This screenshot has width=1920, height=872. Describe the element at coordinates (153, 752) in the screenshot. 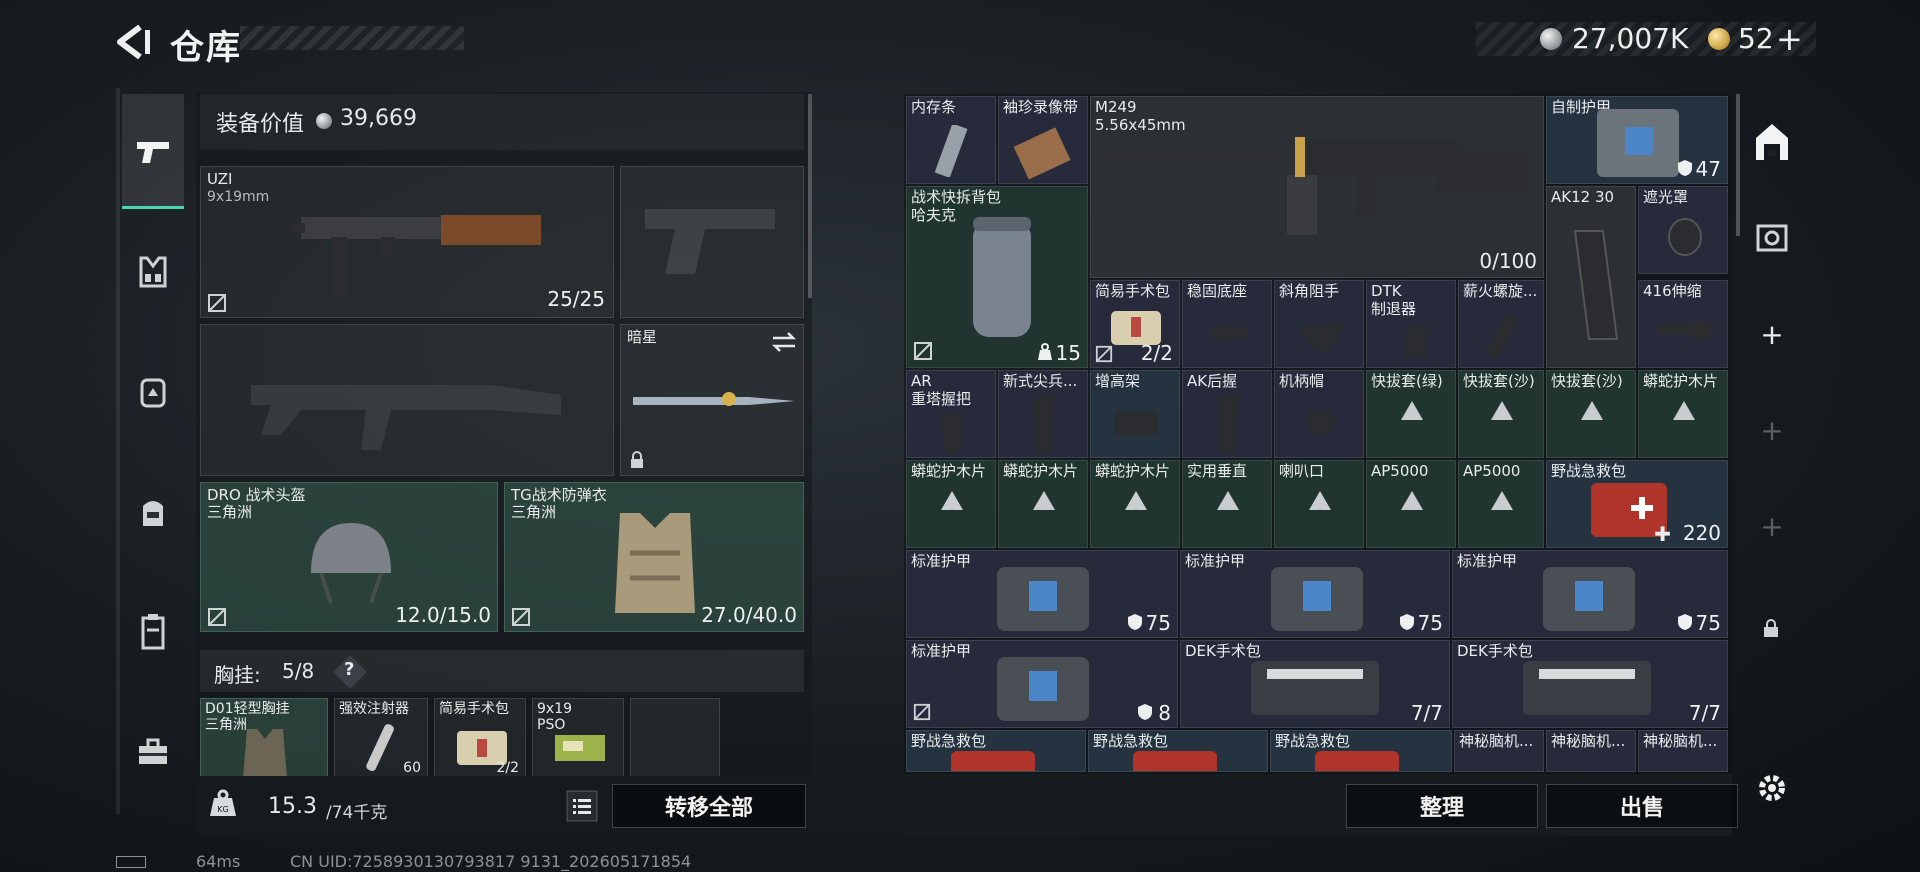

I see `toolbox-icon` at that location.